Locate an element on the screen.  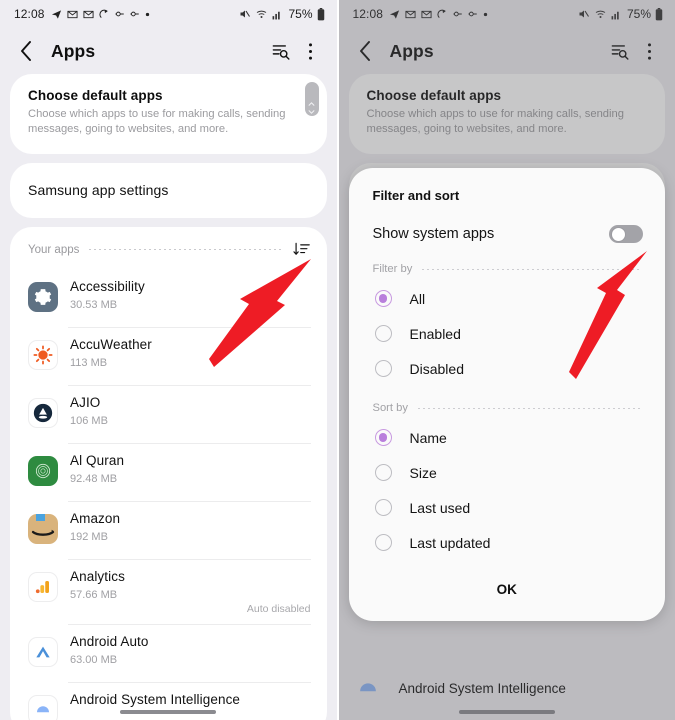
accuweather-icon is located at coordinates (43, 354).